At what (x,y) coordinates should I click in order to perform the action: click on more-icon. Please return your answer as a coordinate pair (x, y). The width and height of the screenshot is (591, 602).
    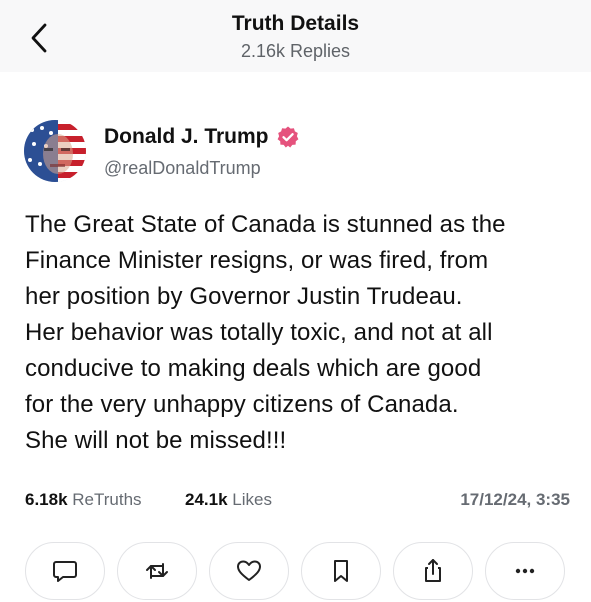
    Looking at the image, I should click on (525, 571).